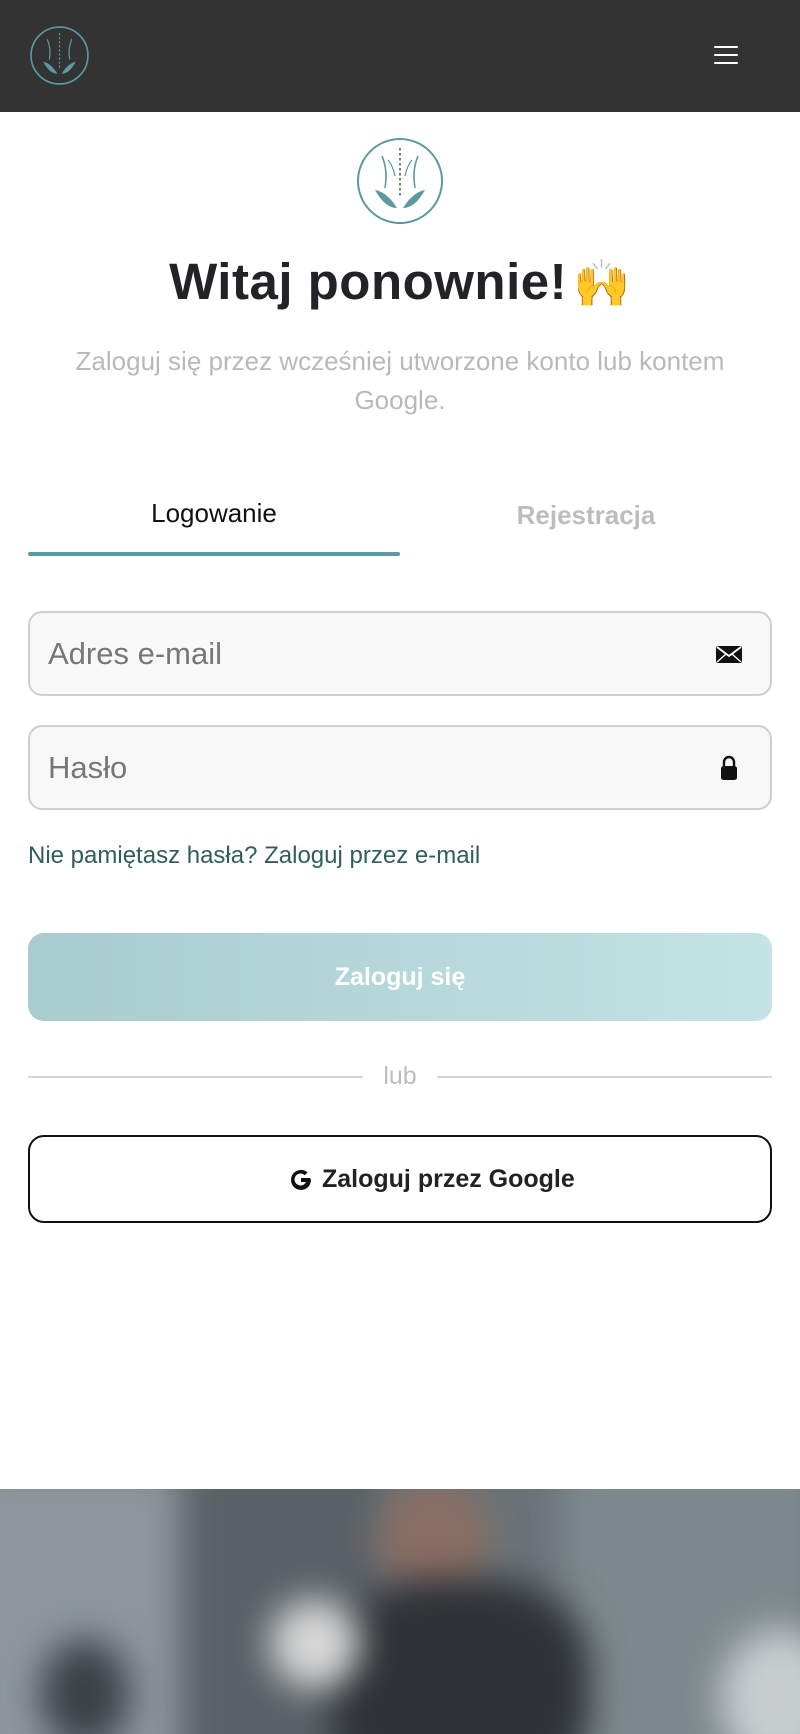 This screenshot has height=1734, width=800. I want to click on email-input, so click(368, 653).